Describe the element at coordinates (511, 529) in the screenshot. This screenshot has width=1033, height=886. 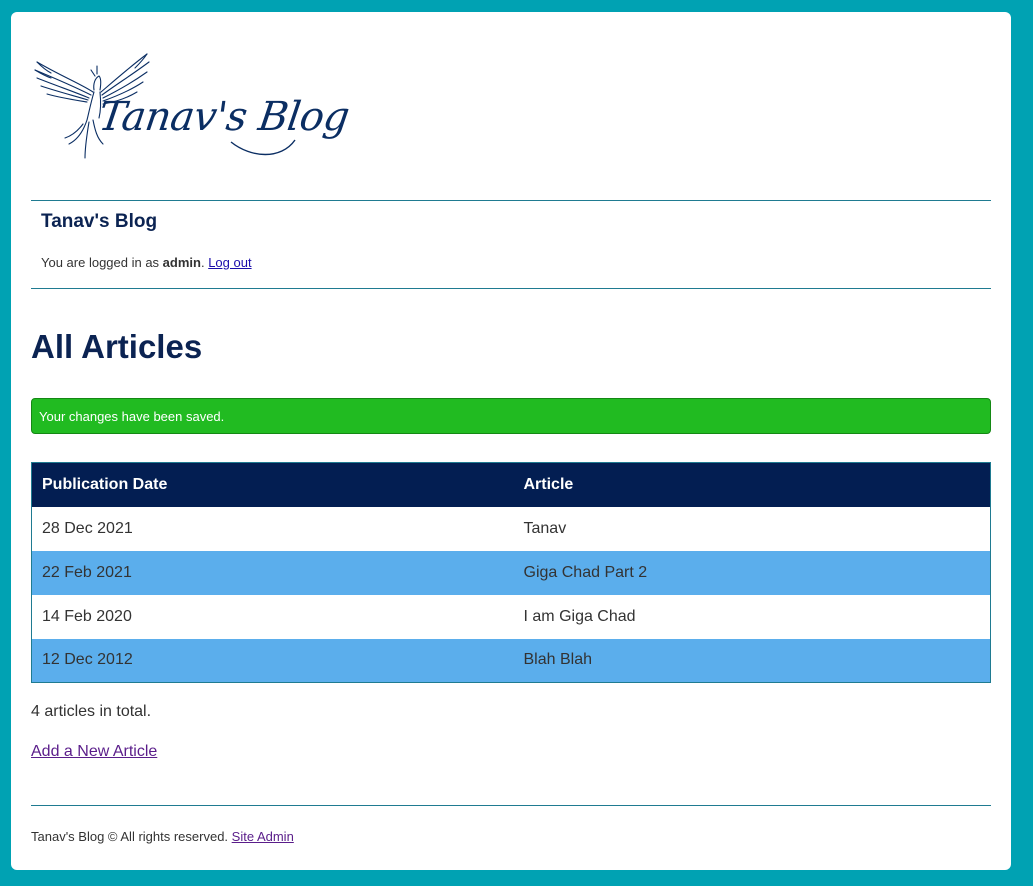
I see `table-row: 28 Dec 2021 Tanav` at that location.